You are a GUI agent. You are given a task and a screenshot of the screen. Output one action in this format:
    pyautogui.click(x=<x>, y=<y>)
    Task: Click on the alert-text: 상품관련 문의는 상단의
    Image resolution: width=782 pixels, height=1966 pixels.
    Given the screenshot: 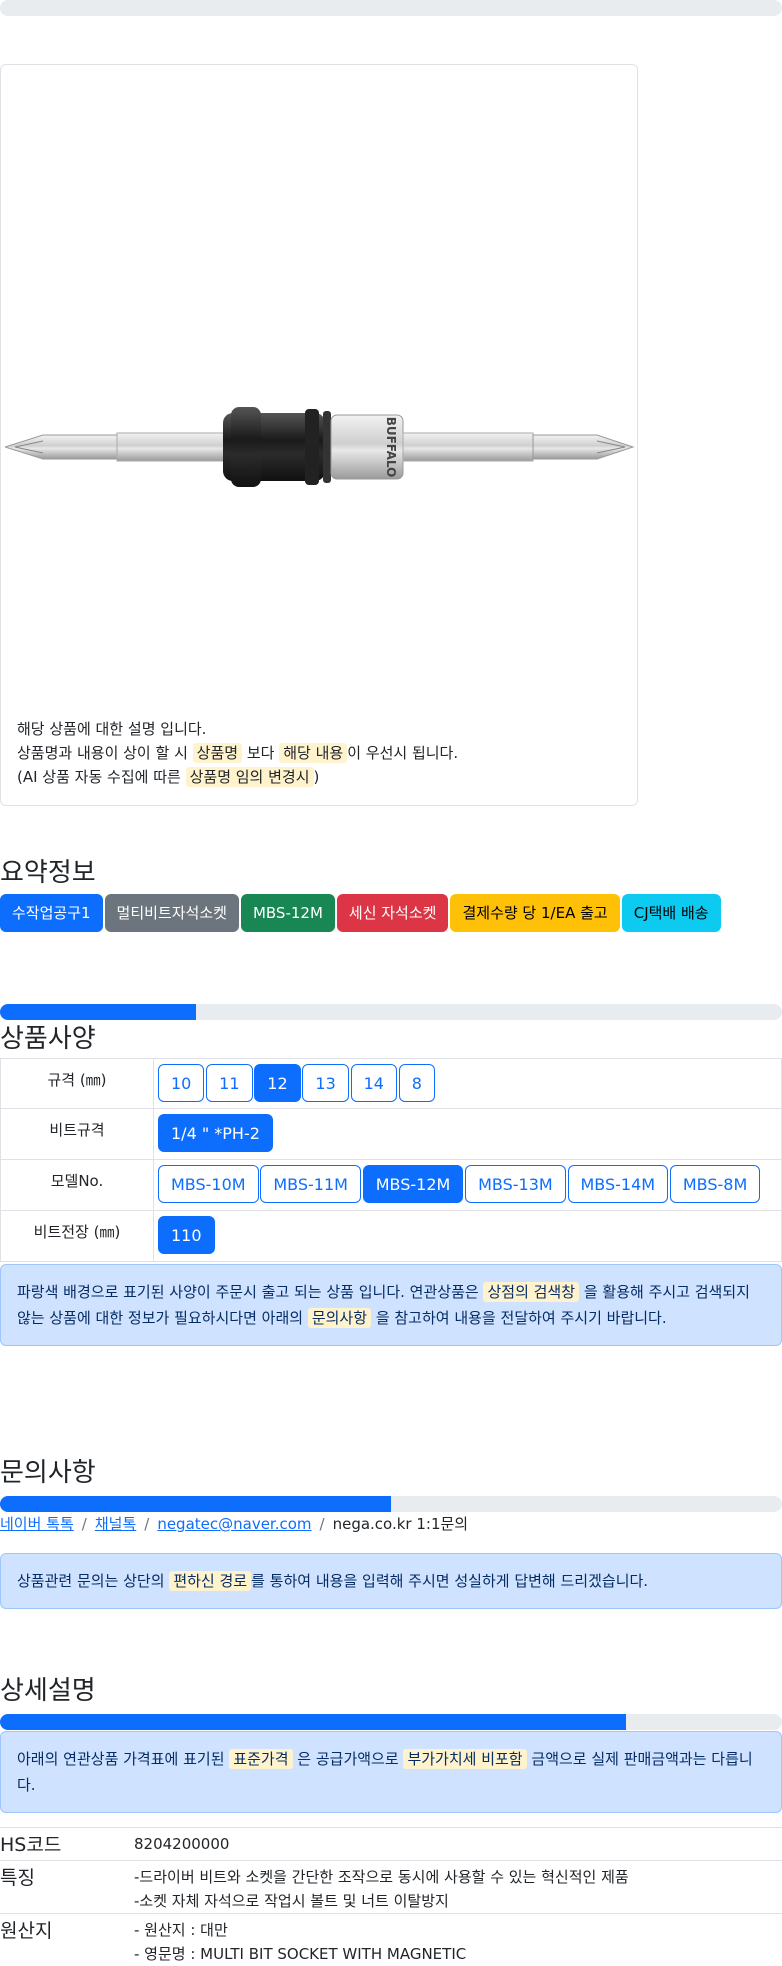 What is the action you would take?
    pyautogui.click(x=91, y=1581)
    